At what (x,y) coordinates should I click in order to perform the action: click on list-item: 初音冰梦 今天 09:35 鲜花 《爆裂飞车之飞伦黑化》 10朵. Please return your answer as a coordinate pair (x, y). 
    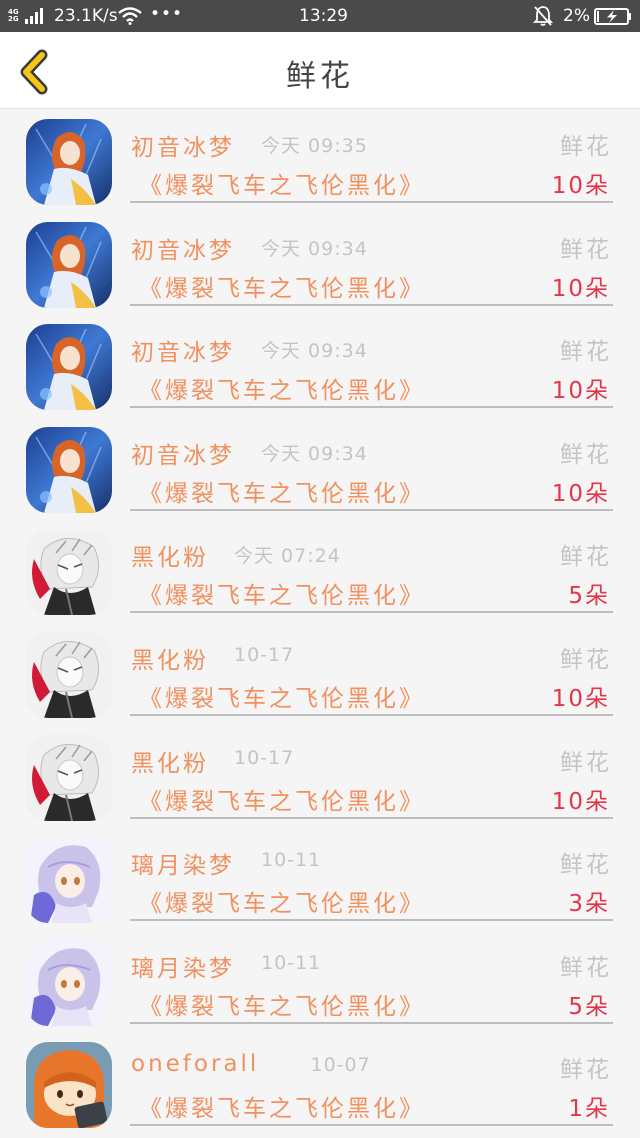
    Looking at the image, I should click on (320, 161).